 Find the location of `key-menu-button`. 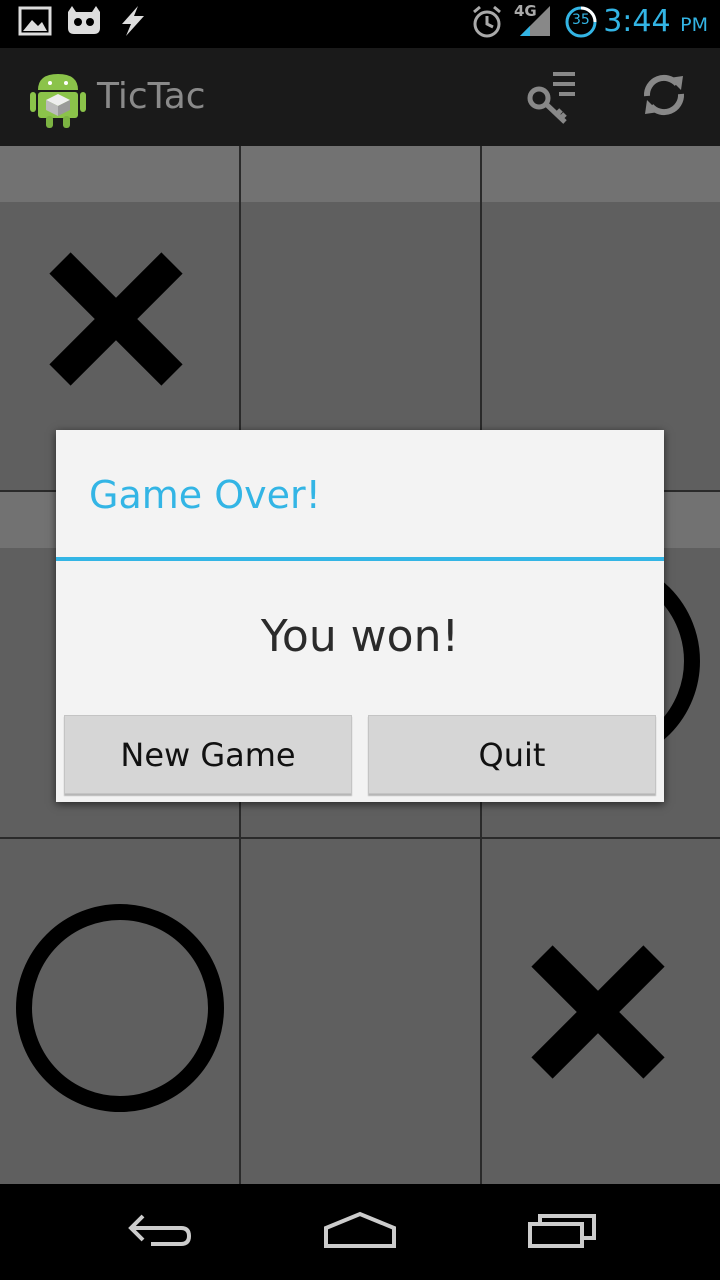

key-menu-button is located at coordinates (552, 97).